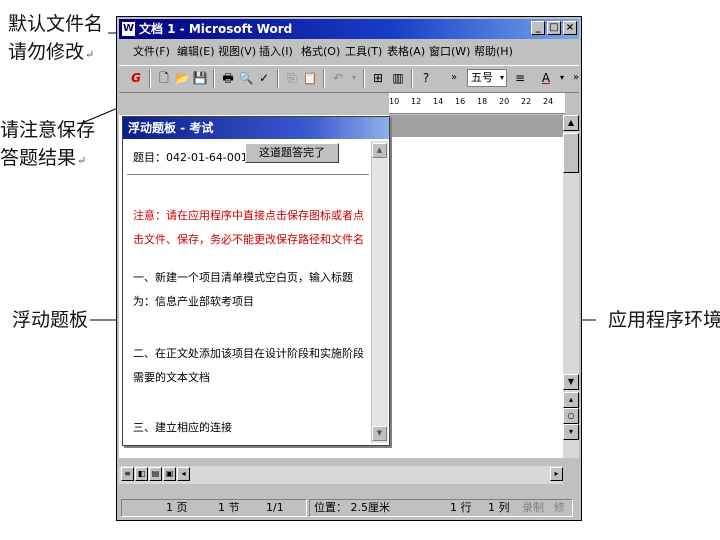 Image resolution: width=720 pixels, height=540 pixels. What do you see at coordinates (276, 52) in the screenshot?
I see `menu-insert: 插入(I)` at bounding box center [276, 52].